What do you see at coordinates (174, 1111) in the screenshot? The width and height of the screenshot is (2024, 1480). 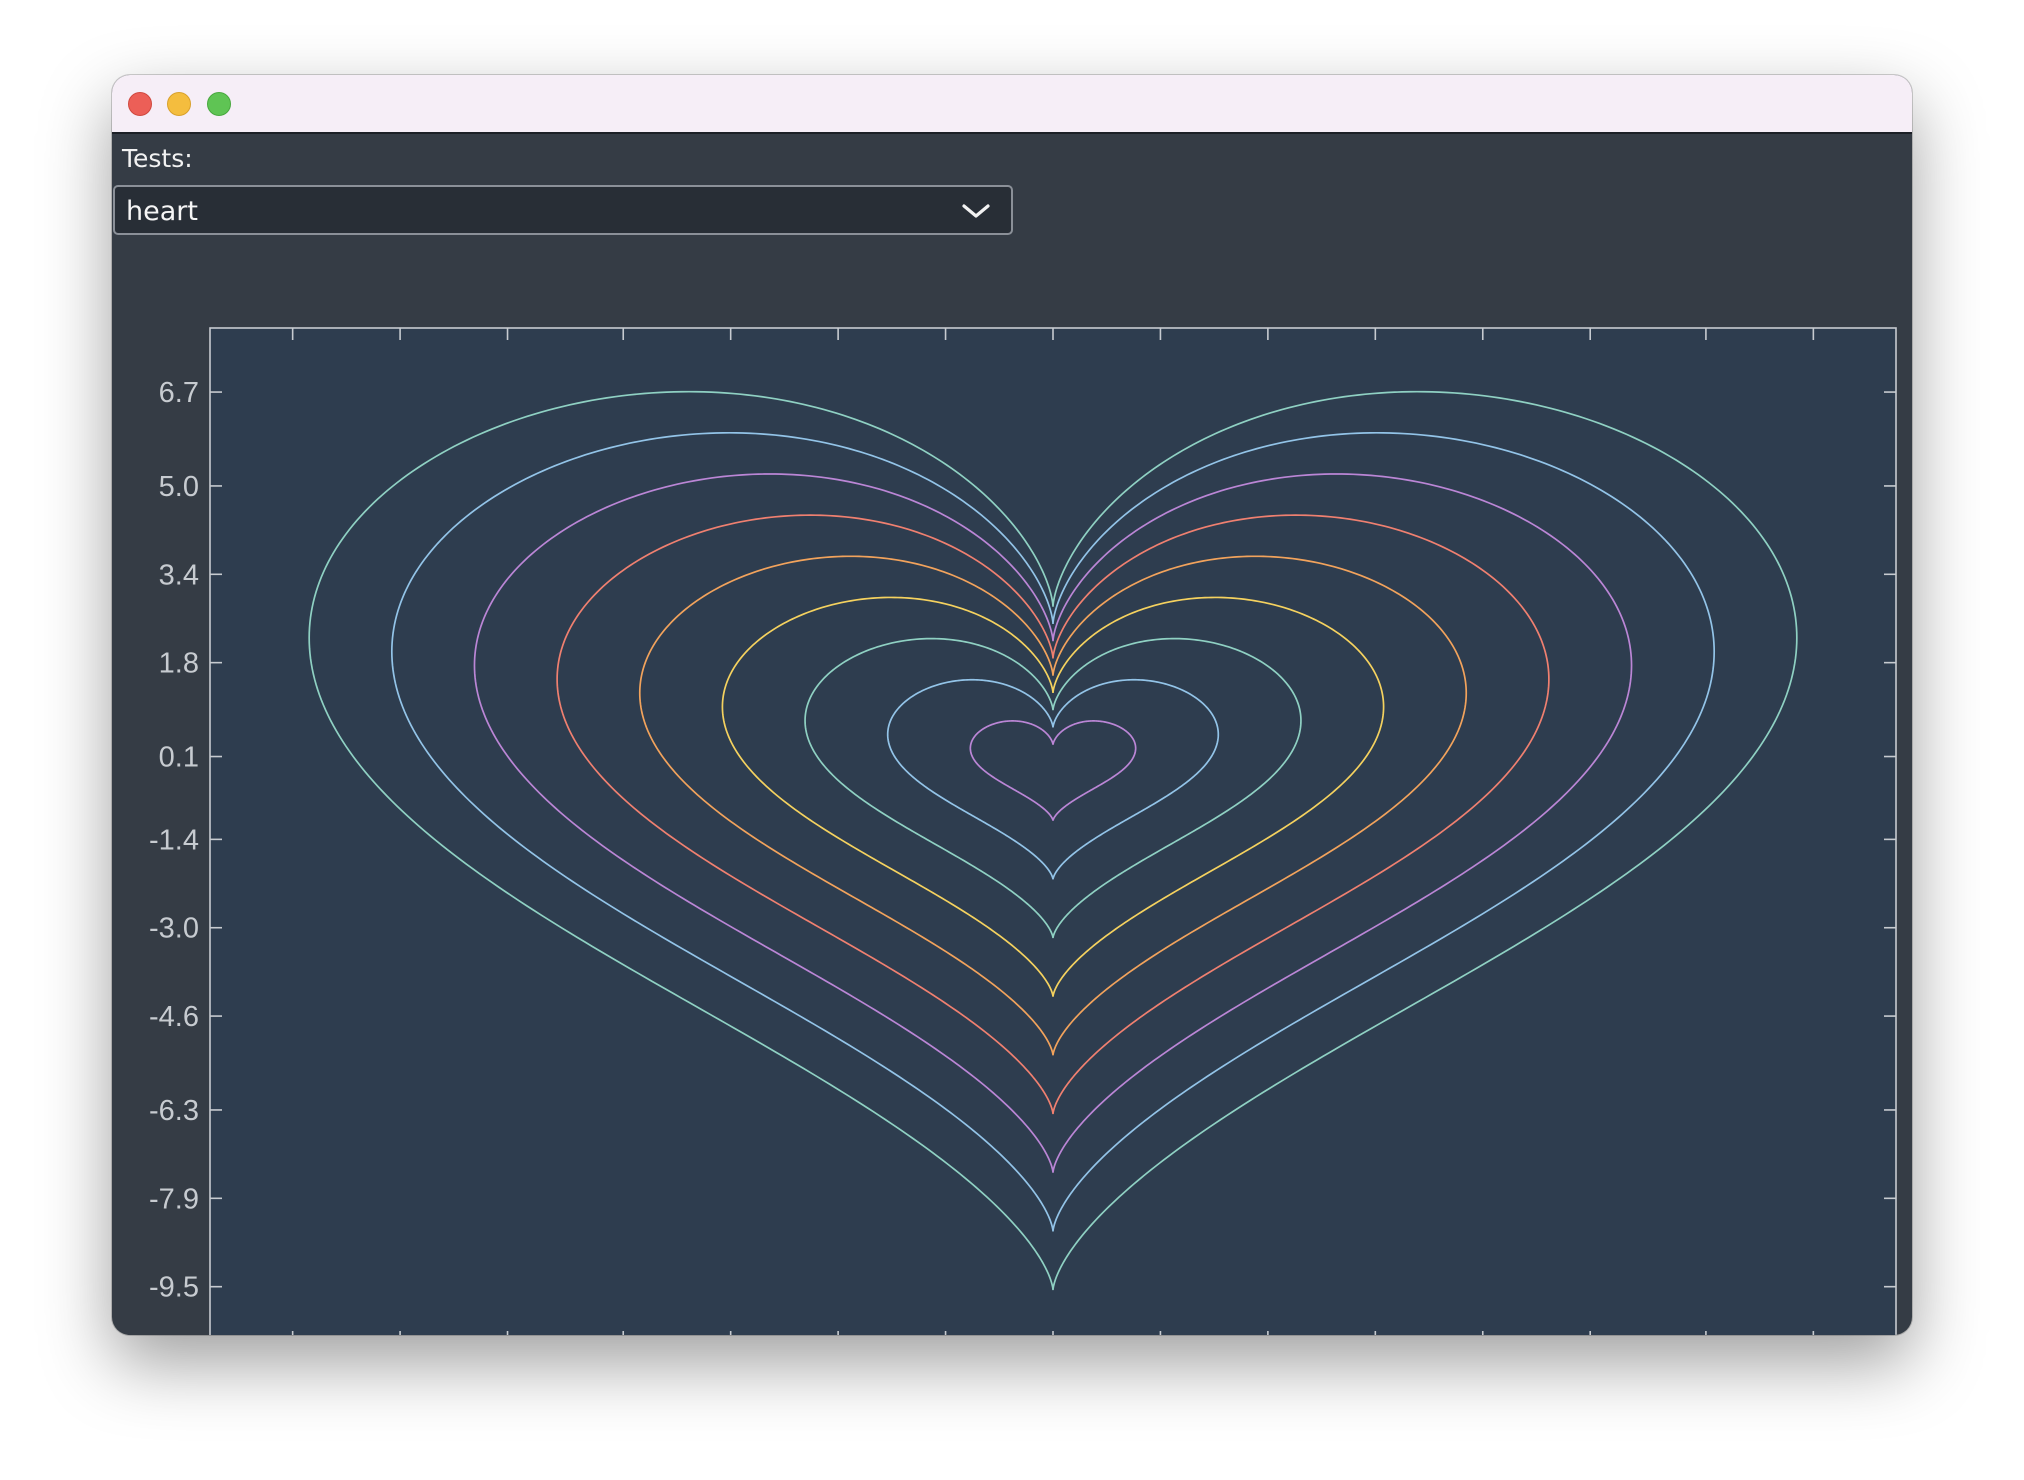 I see `y-tick-label: -6.3` at bounding box center [174, 1111].